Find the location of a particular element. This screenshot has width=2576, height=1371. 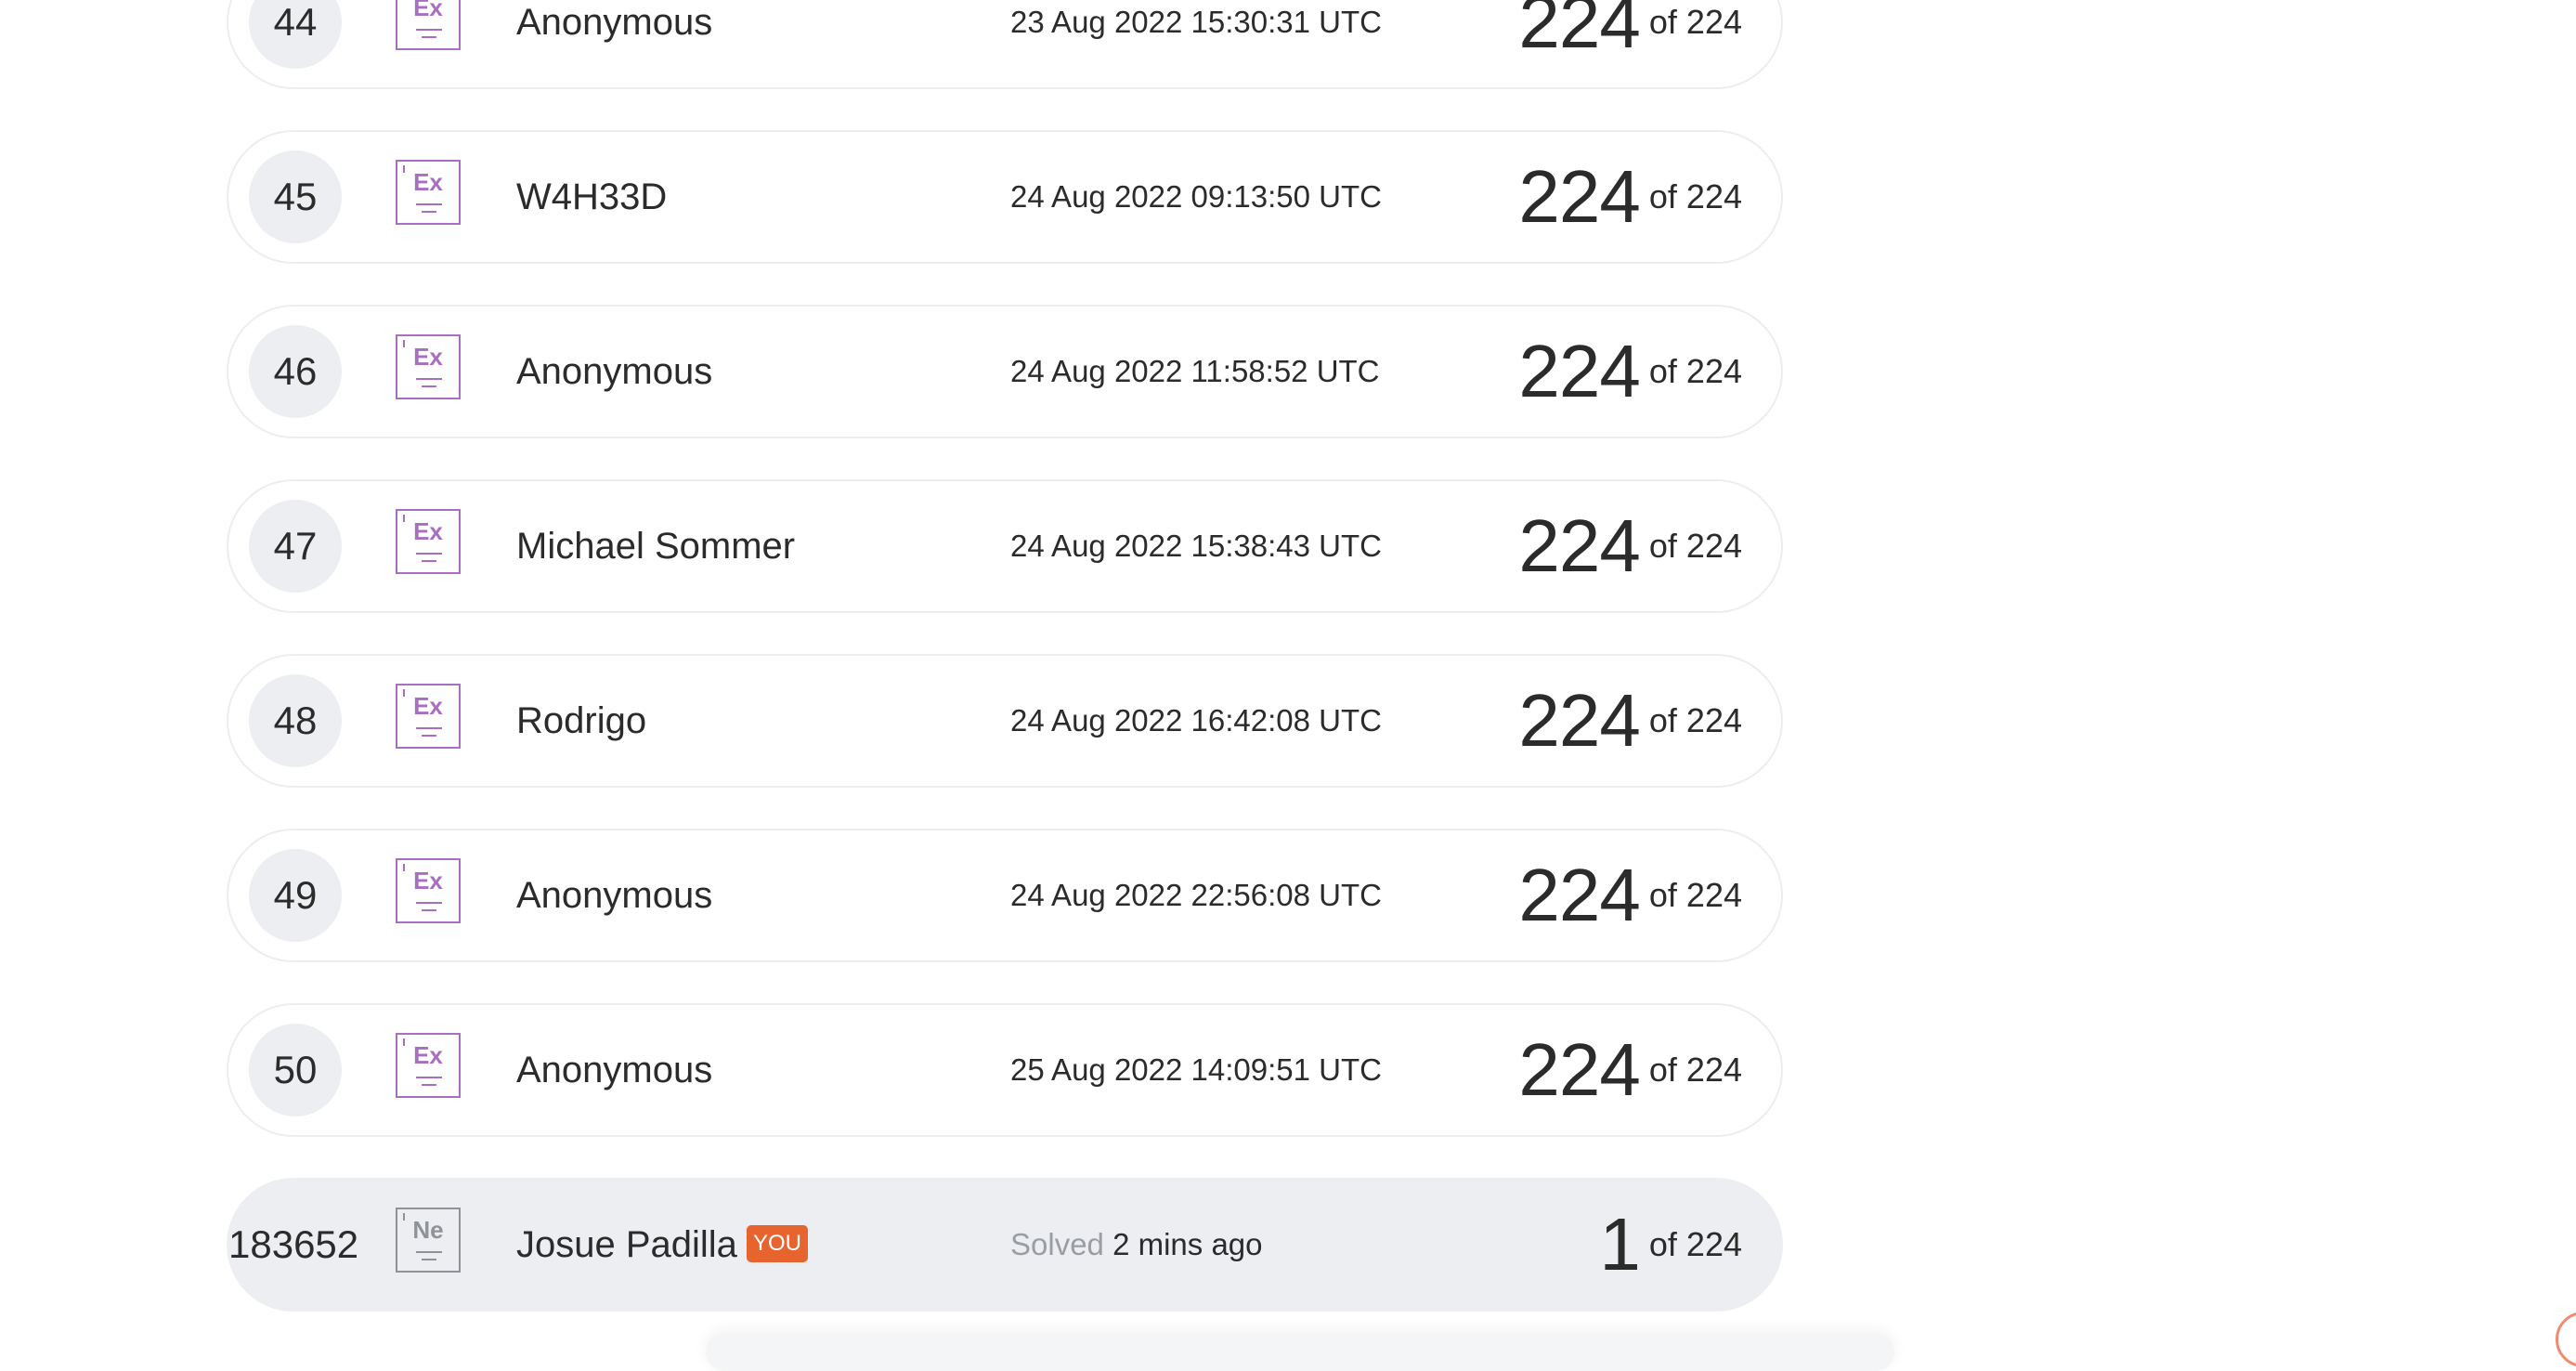

solved-label: Solved is located at coordinates (1057, 1244).